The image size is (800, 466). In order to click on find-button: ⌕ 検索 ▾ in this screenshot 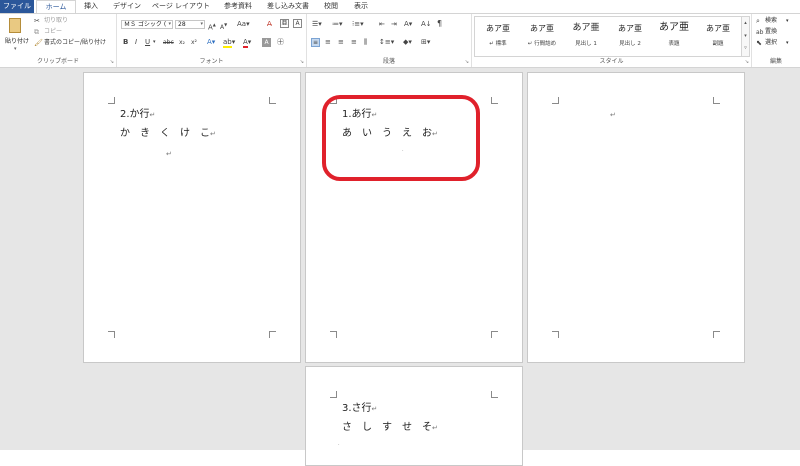, I will do `click(778, 21)`.